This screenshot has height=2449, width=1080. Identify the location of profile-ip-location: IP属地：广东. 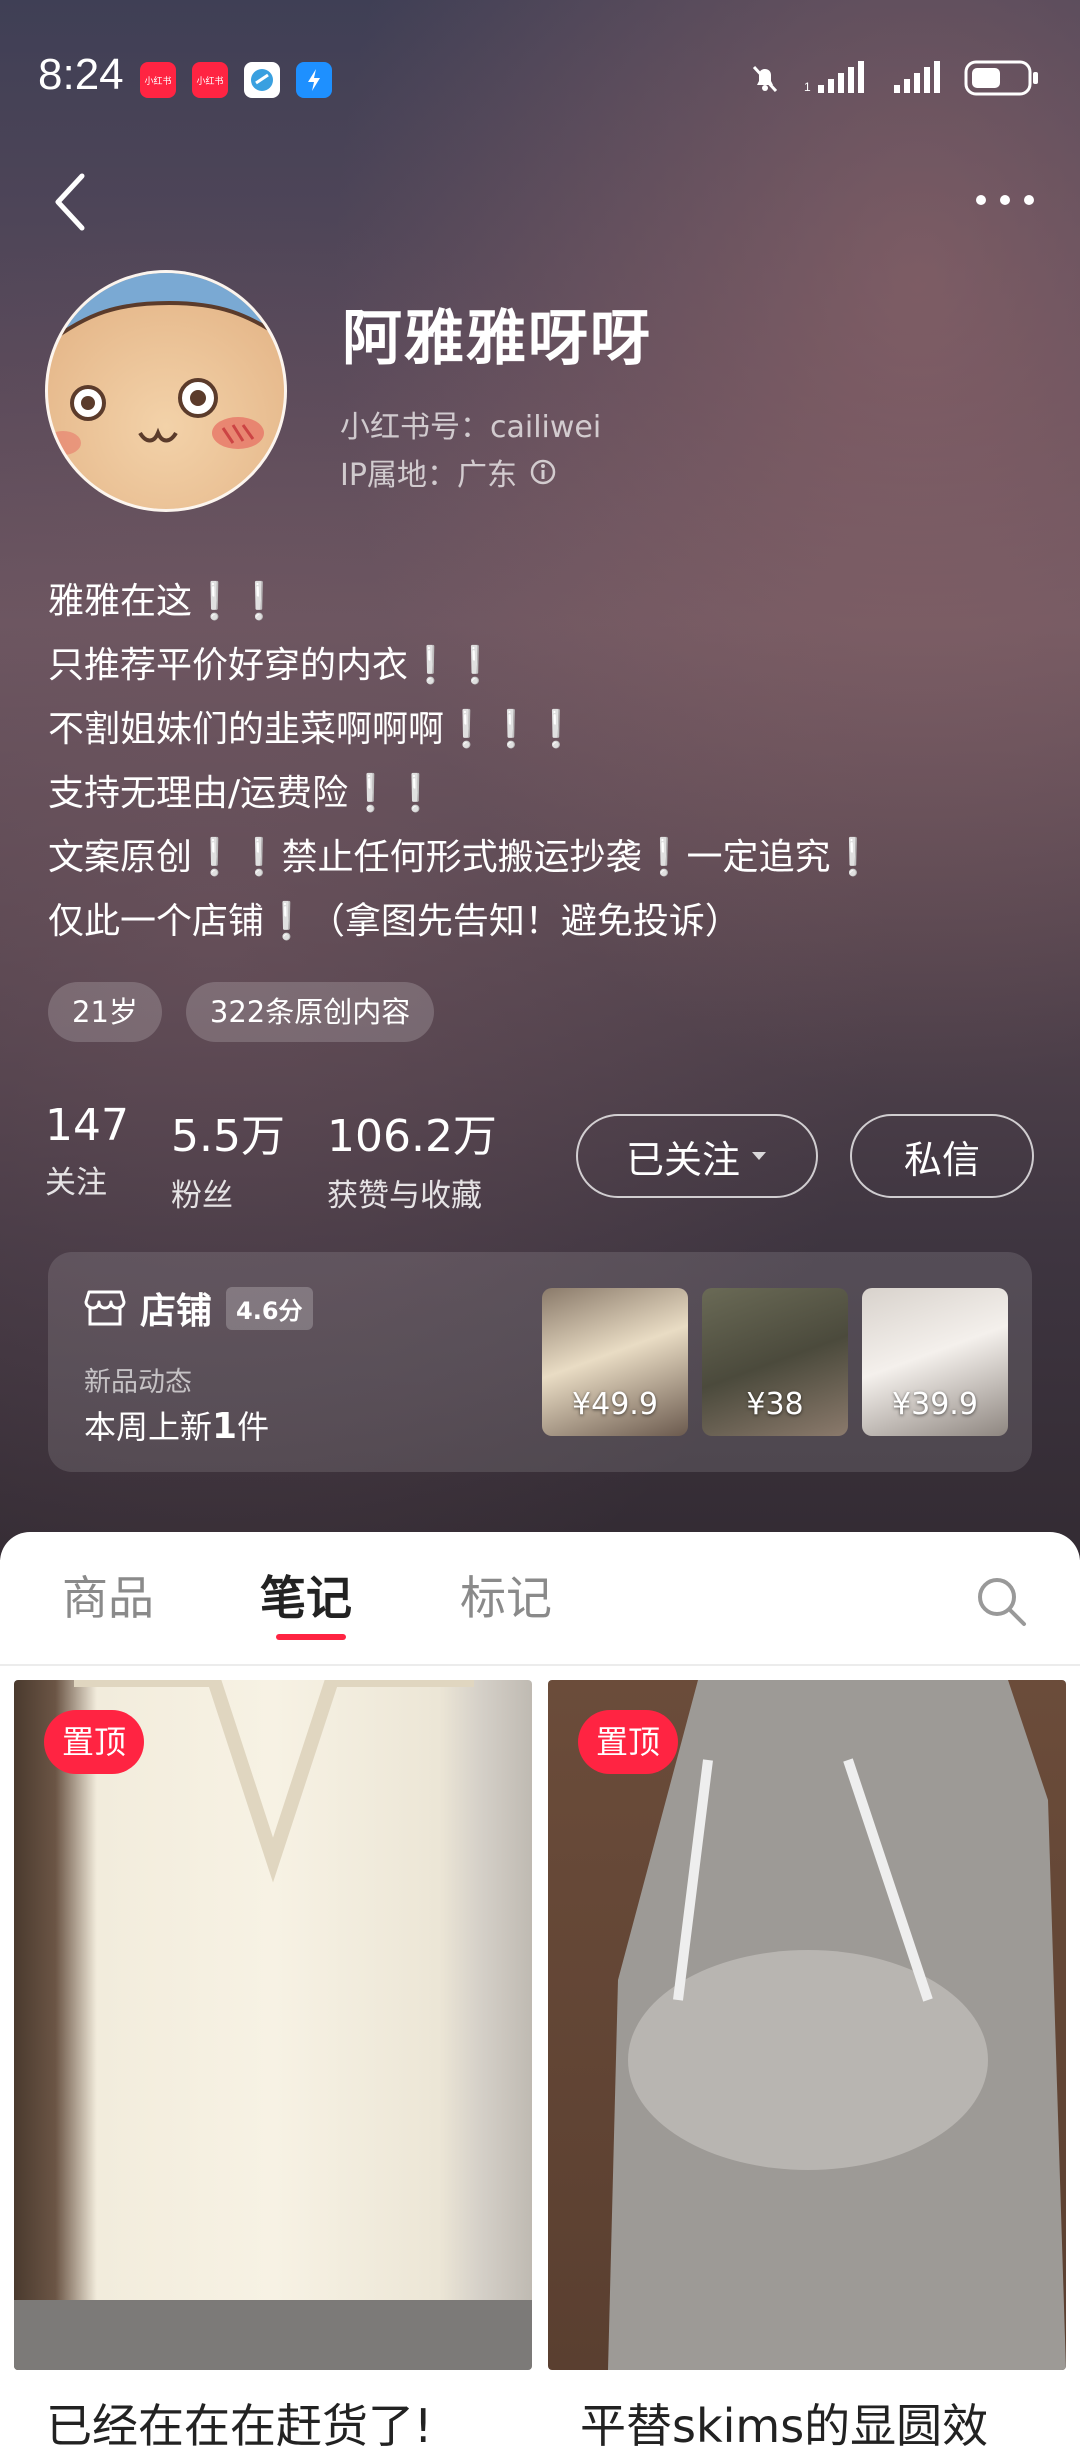
(448, 472).